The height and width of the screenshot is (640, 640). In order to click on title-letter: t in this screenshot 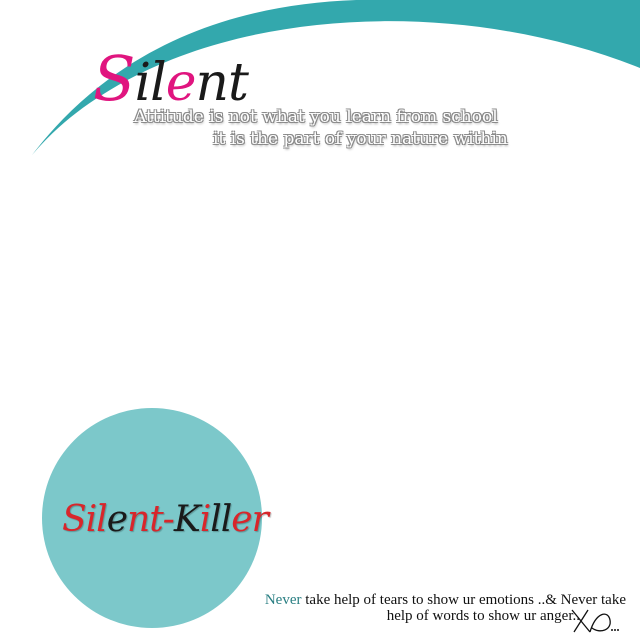, I will do `click(238, 83)`.